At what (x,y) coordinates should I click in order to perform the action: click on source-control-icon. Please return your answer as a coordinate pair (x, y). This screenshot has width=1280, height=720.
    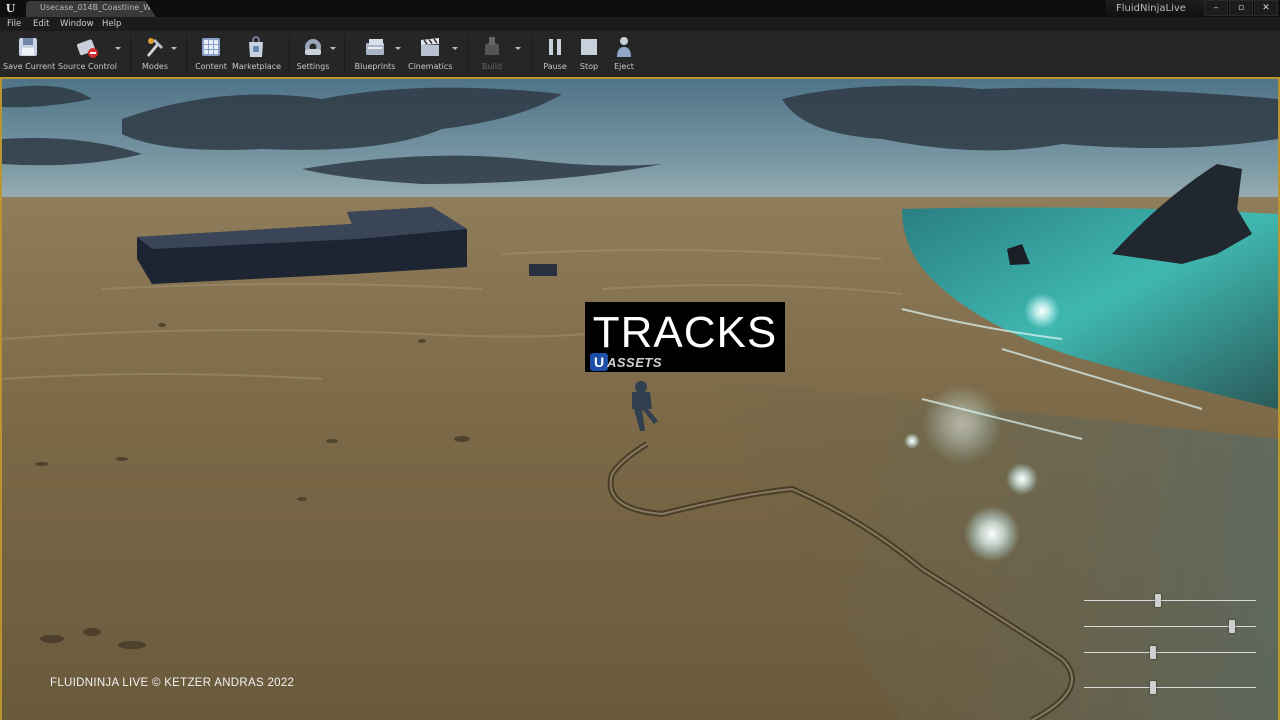
    Looking at the image, I should click on (87, 48).